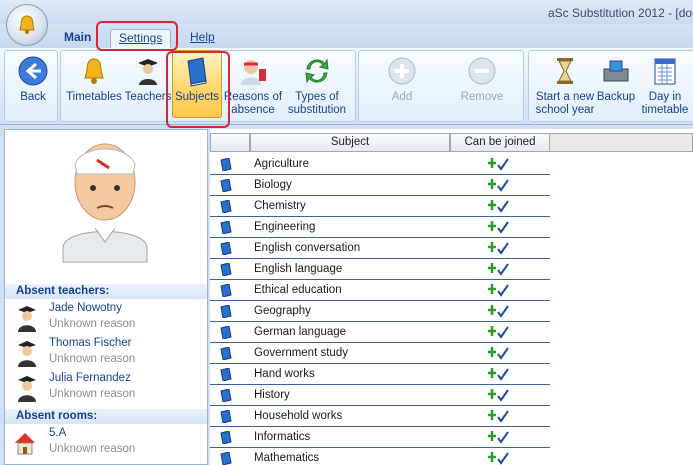 The height and width of the screenshot is (465, 693). Describe the element at coordinates (85, 308) in the screenshot. I see `teacher-name: Jade Nowotny` at that location.